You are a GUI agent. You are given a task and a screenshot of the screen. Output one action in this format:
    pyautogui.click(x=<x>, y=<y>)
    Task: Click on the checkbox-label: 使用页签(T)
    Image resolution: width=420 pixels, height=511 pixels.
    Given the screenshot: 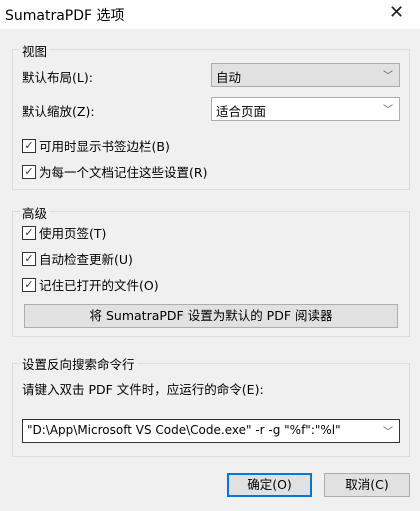 What is the action you would take?
    pyautogui.click(x=73, y=233)
    